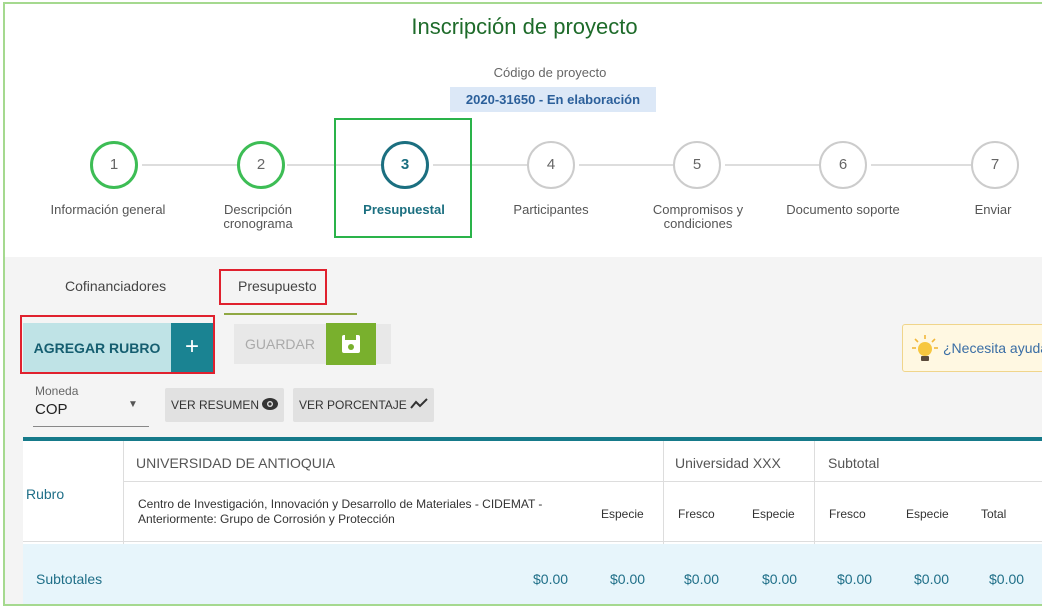 The image size is (1042, 608). Describe the element at coordinates (728, 463) in the screenshot. I see `group-header-uxxx: Universidad XXX` at that location.